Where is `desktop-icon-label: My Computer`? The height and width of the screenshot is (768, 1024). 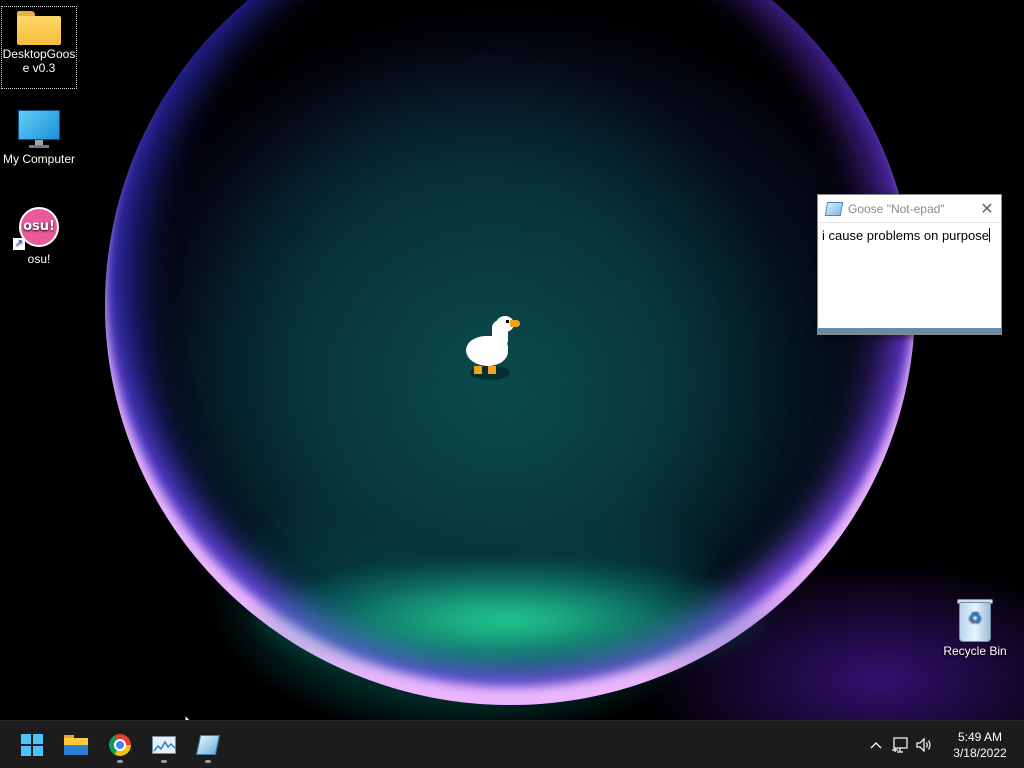 desktop-icon-label: My Computer is located at coordinates (39, 159).